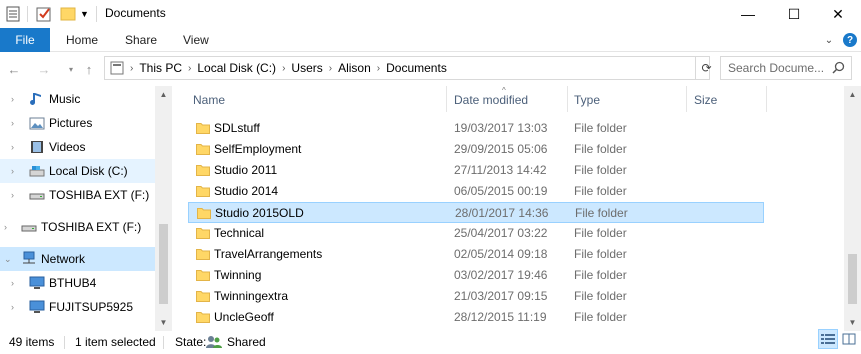  Describe the element at coordinates (852, 279) in the screenshot. I see `content-scroll-thumb` at that location.